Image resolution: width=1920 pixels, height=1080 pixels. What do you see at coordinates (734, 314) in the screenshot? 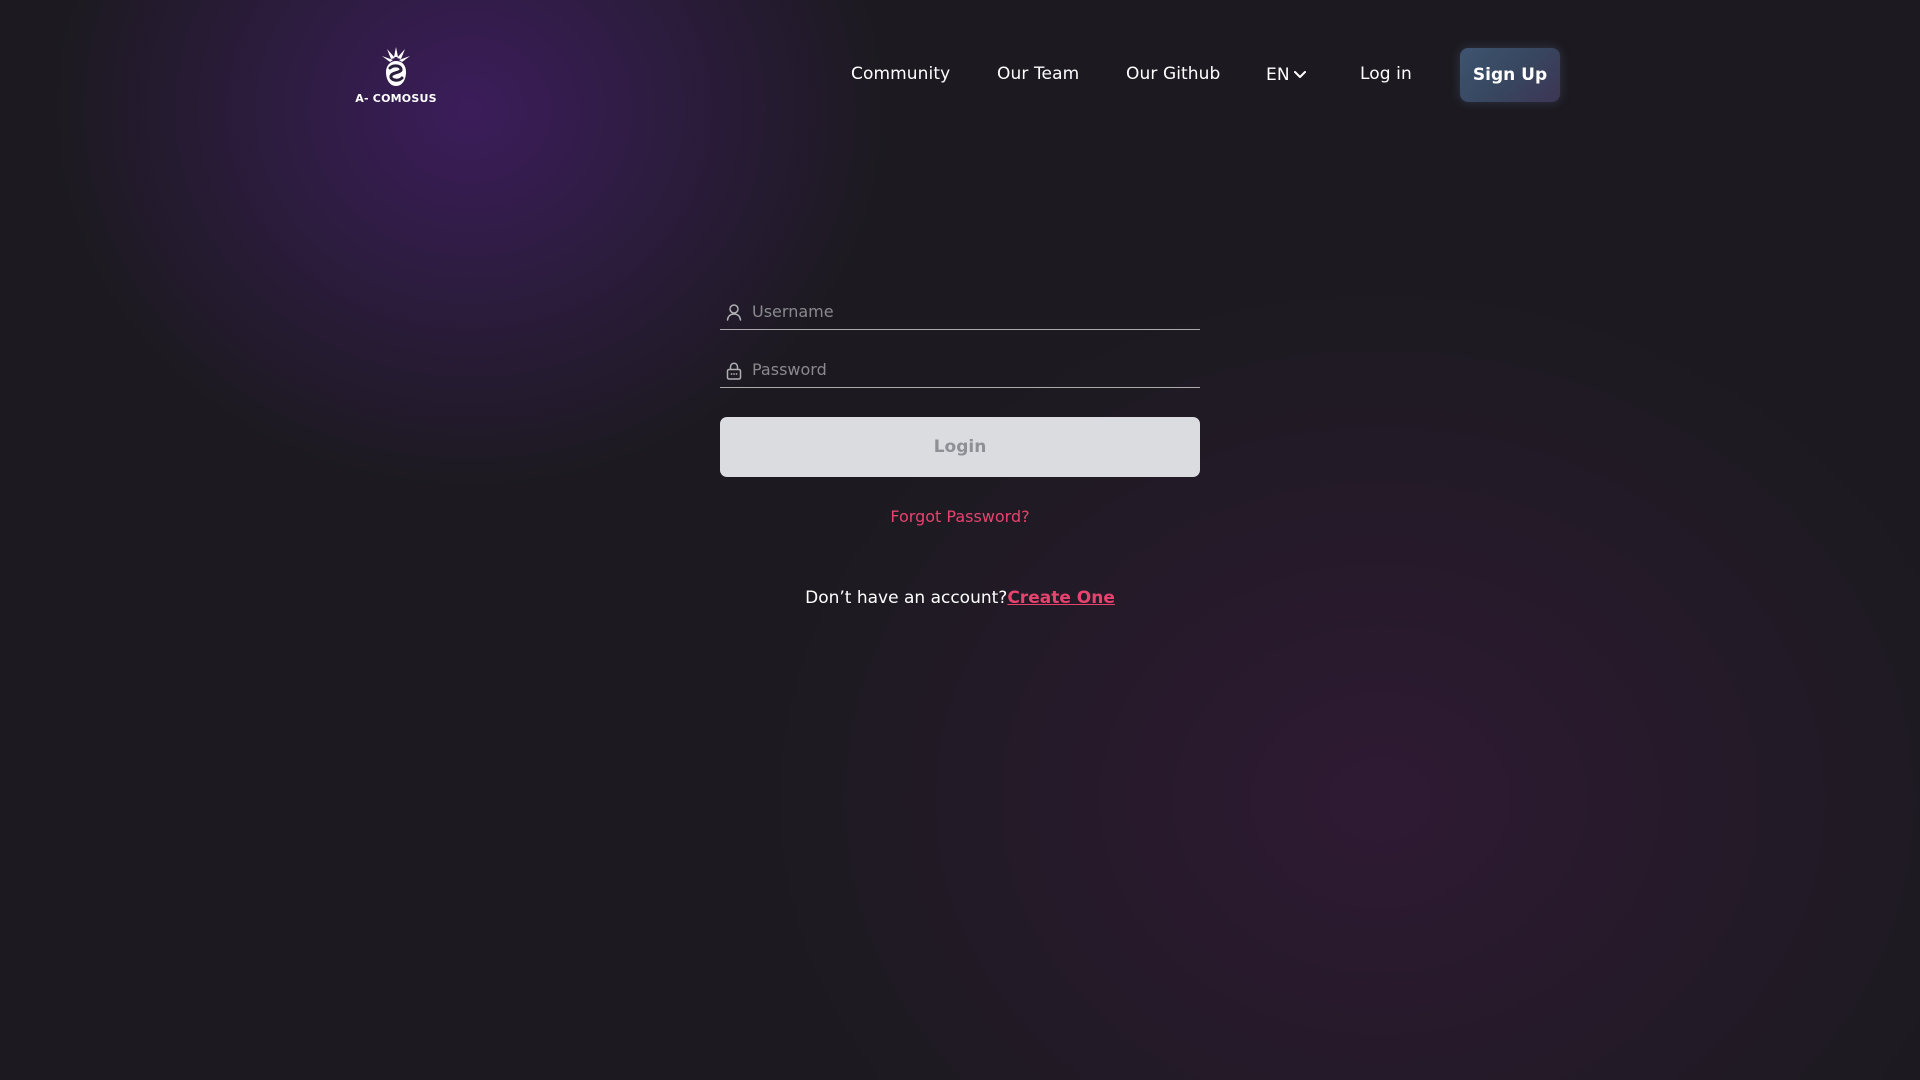
I see `user-icon` at bounding box center [734, 314].